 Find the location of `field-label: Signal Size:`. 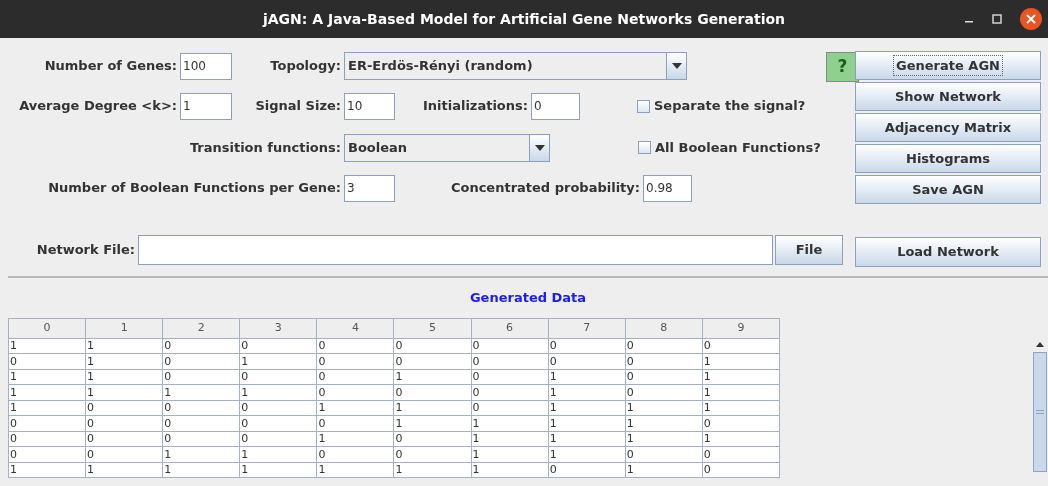

field-label: Signal Size: is located at coordinates (297, 106).